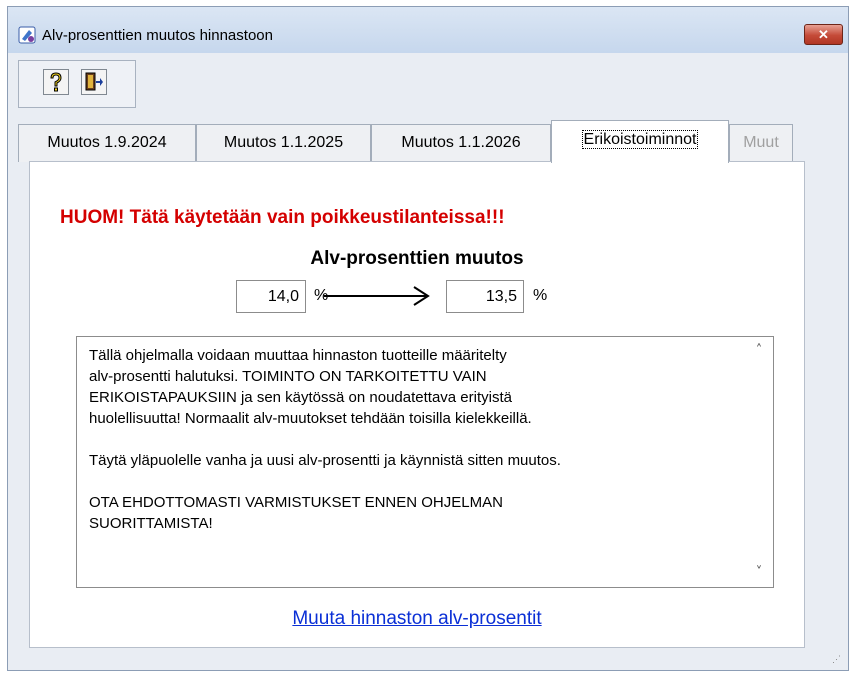 This screenshot has height=676, width=853. What do you see at coordinates (283, 143) in the screenshot?
I see `tab-muutos-2025: Muutos 1.1.2025` at bounding box center [283, 143].